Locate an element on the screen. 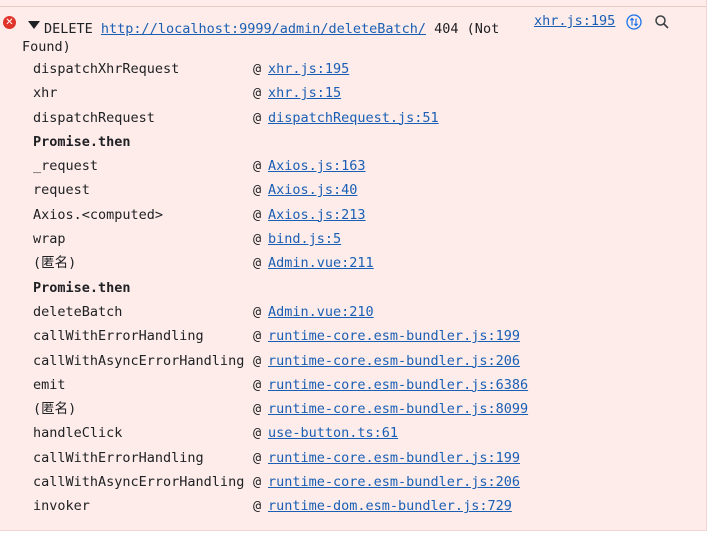 This screenshot has width=710, height=540. frame-source-link: Axios.js:213 is located at coordinates (317, 215).